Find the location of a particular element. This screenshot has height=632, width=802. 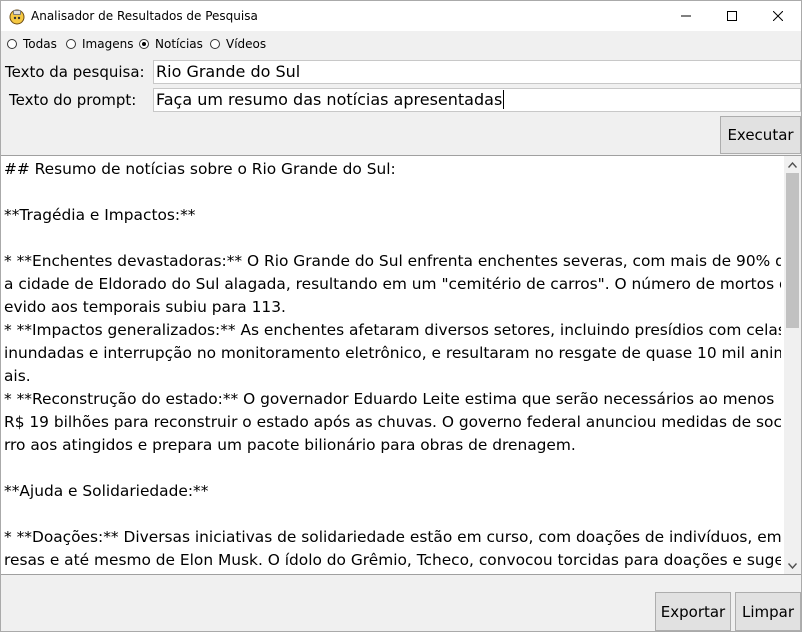

prompt-text-input: Faça um resumo das notícias apresentadas is located at coordinates (477, 100).